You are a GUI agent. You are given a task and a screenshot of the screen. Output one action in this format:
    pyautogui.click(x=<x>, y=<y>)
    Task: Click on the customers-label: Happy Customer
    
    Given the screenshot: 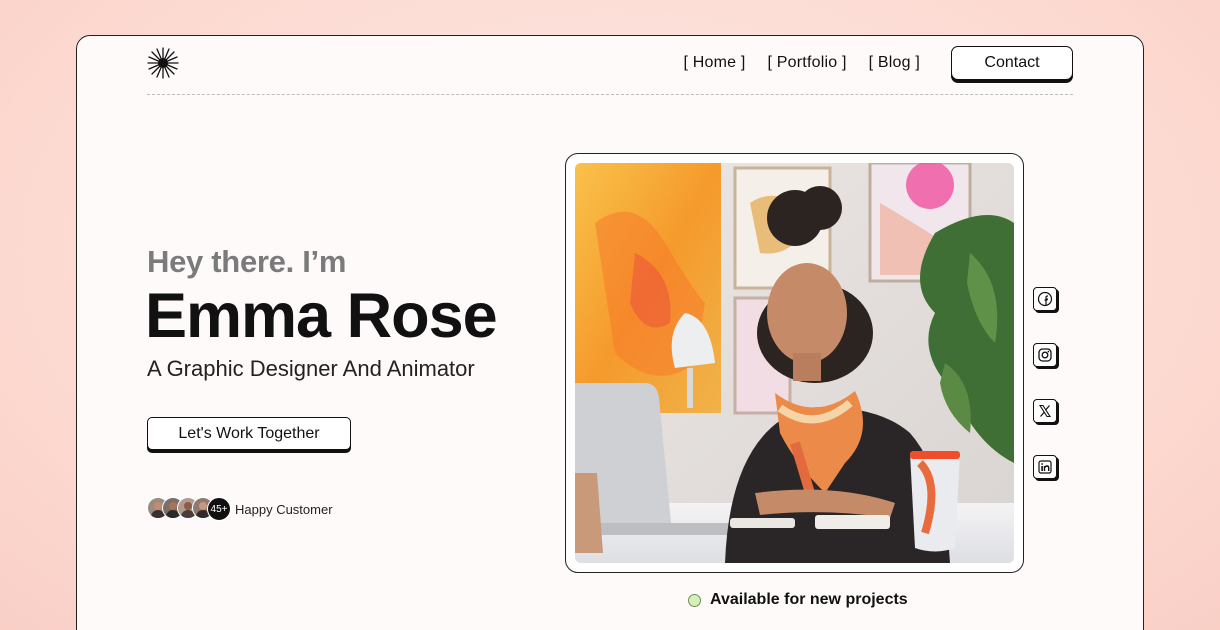 What is the action you would take?
    pyautogui.click(x=284, y=509)
    